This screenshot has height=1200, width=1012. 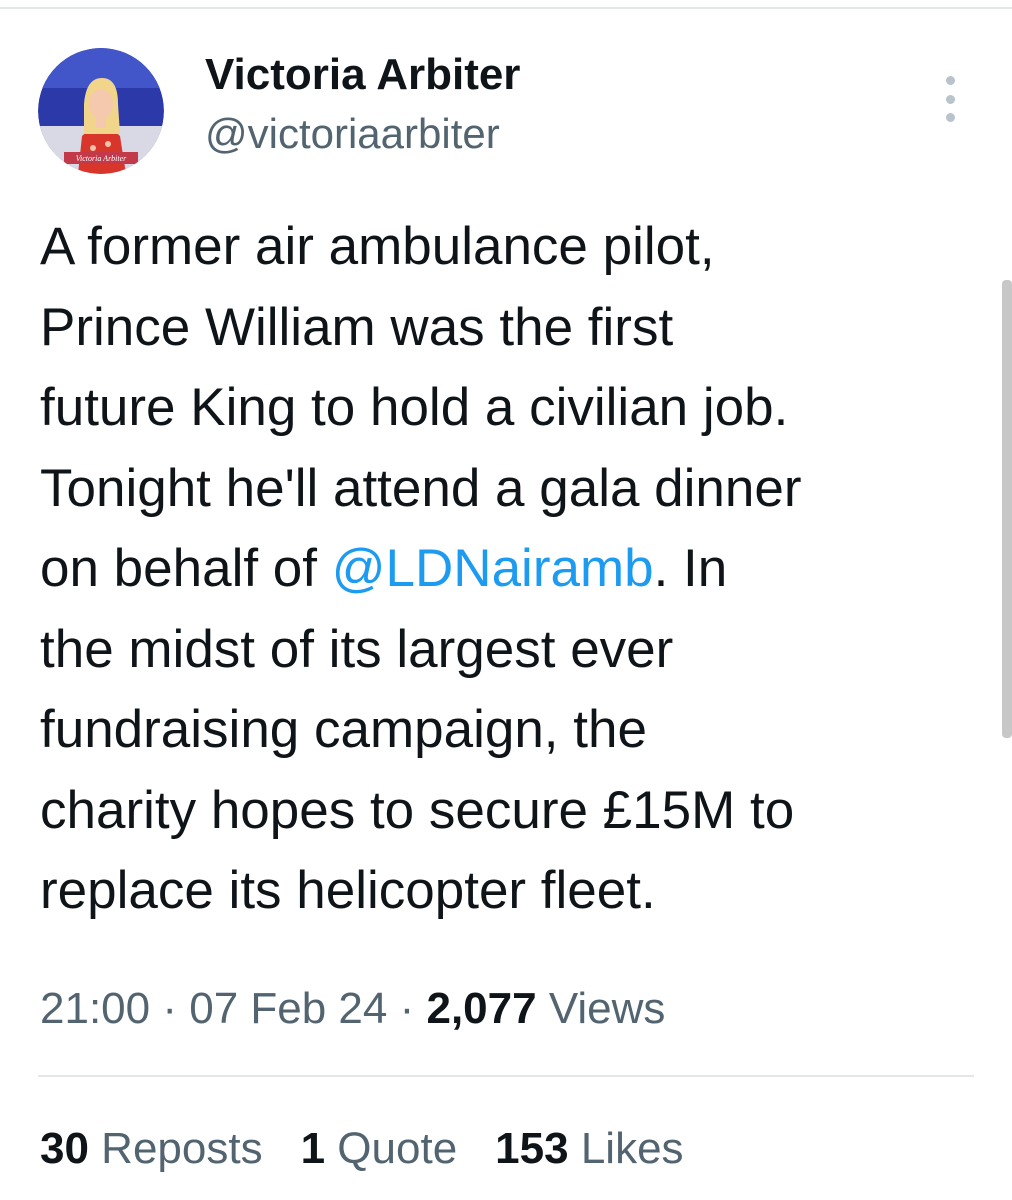 What do you see at coordinates (288, 1008) in the screenshot?
I see `tweet-date: 07 Feb 24` at bounding box center [288, 1008].